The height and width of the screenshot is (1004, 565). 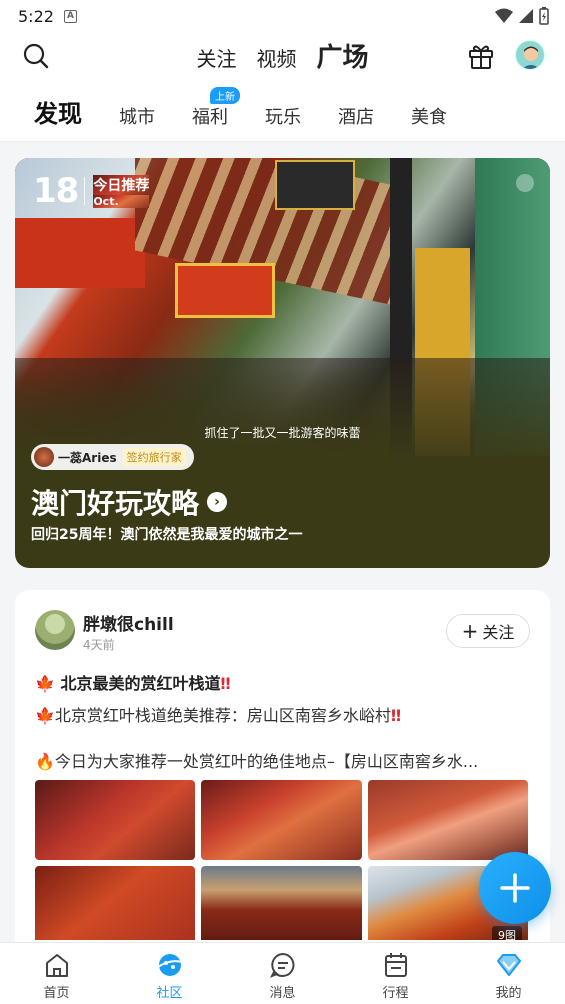 I want to click on header: 关注 视频 广场 发现 城市 上新福利 玩乐 酒店 美食, so click(x=282, y=87).